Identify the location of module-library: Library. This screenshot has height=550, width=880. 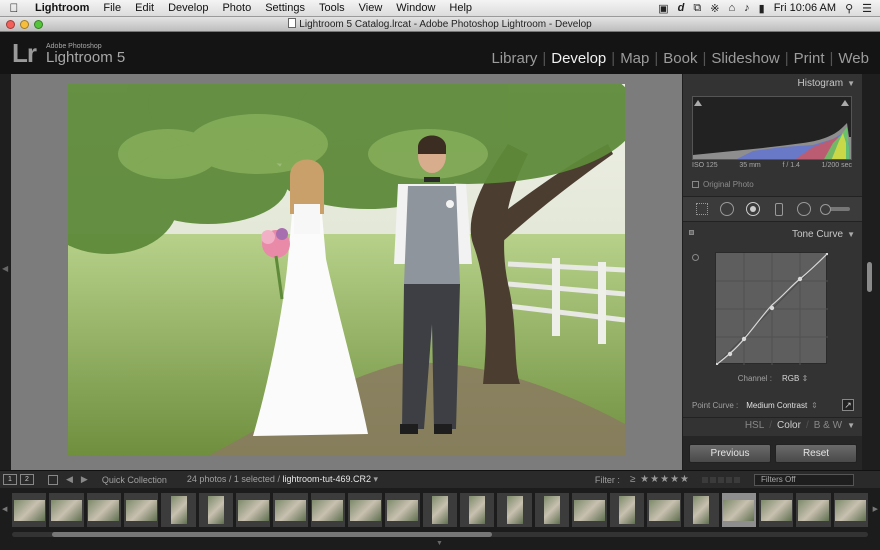
(514, 58).